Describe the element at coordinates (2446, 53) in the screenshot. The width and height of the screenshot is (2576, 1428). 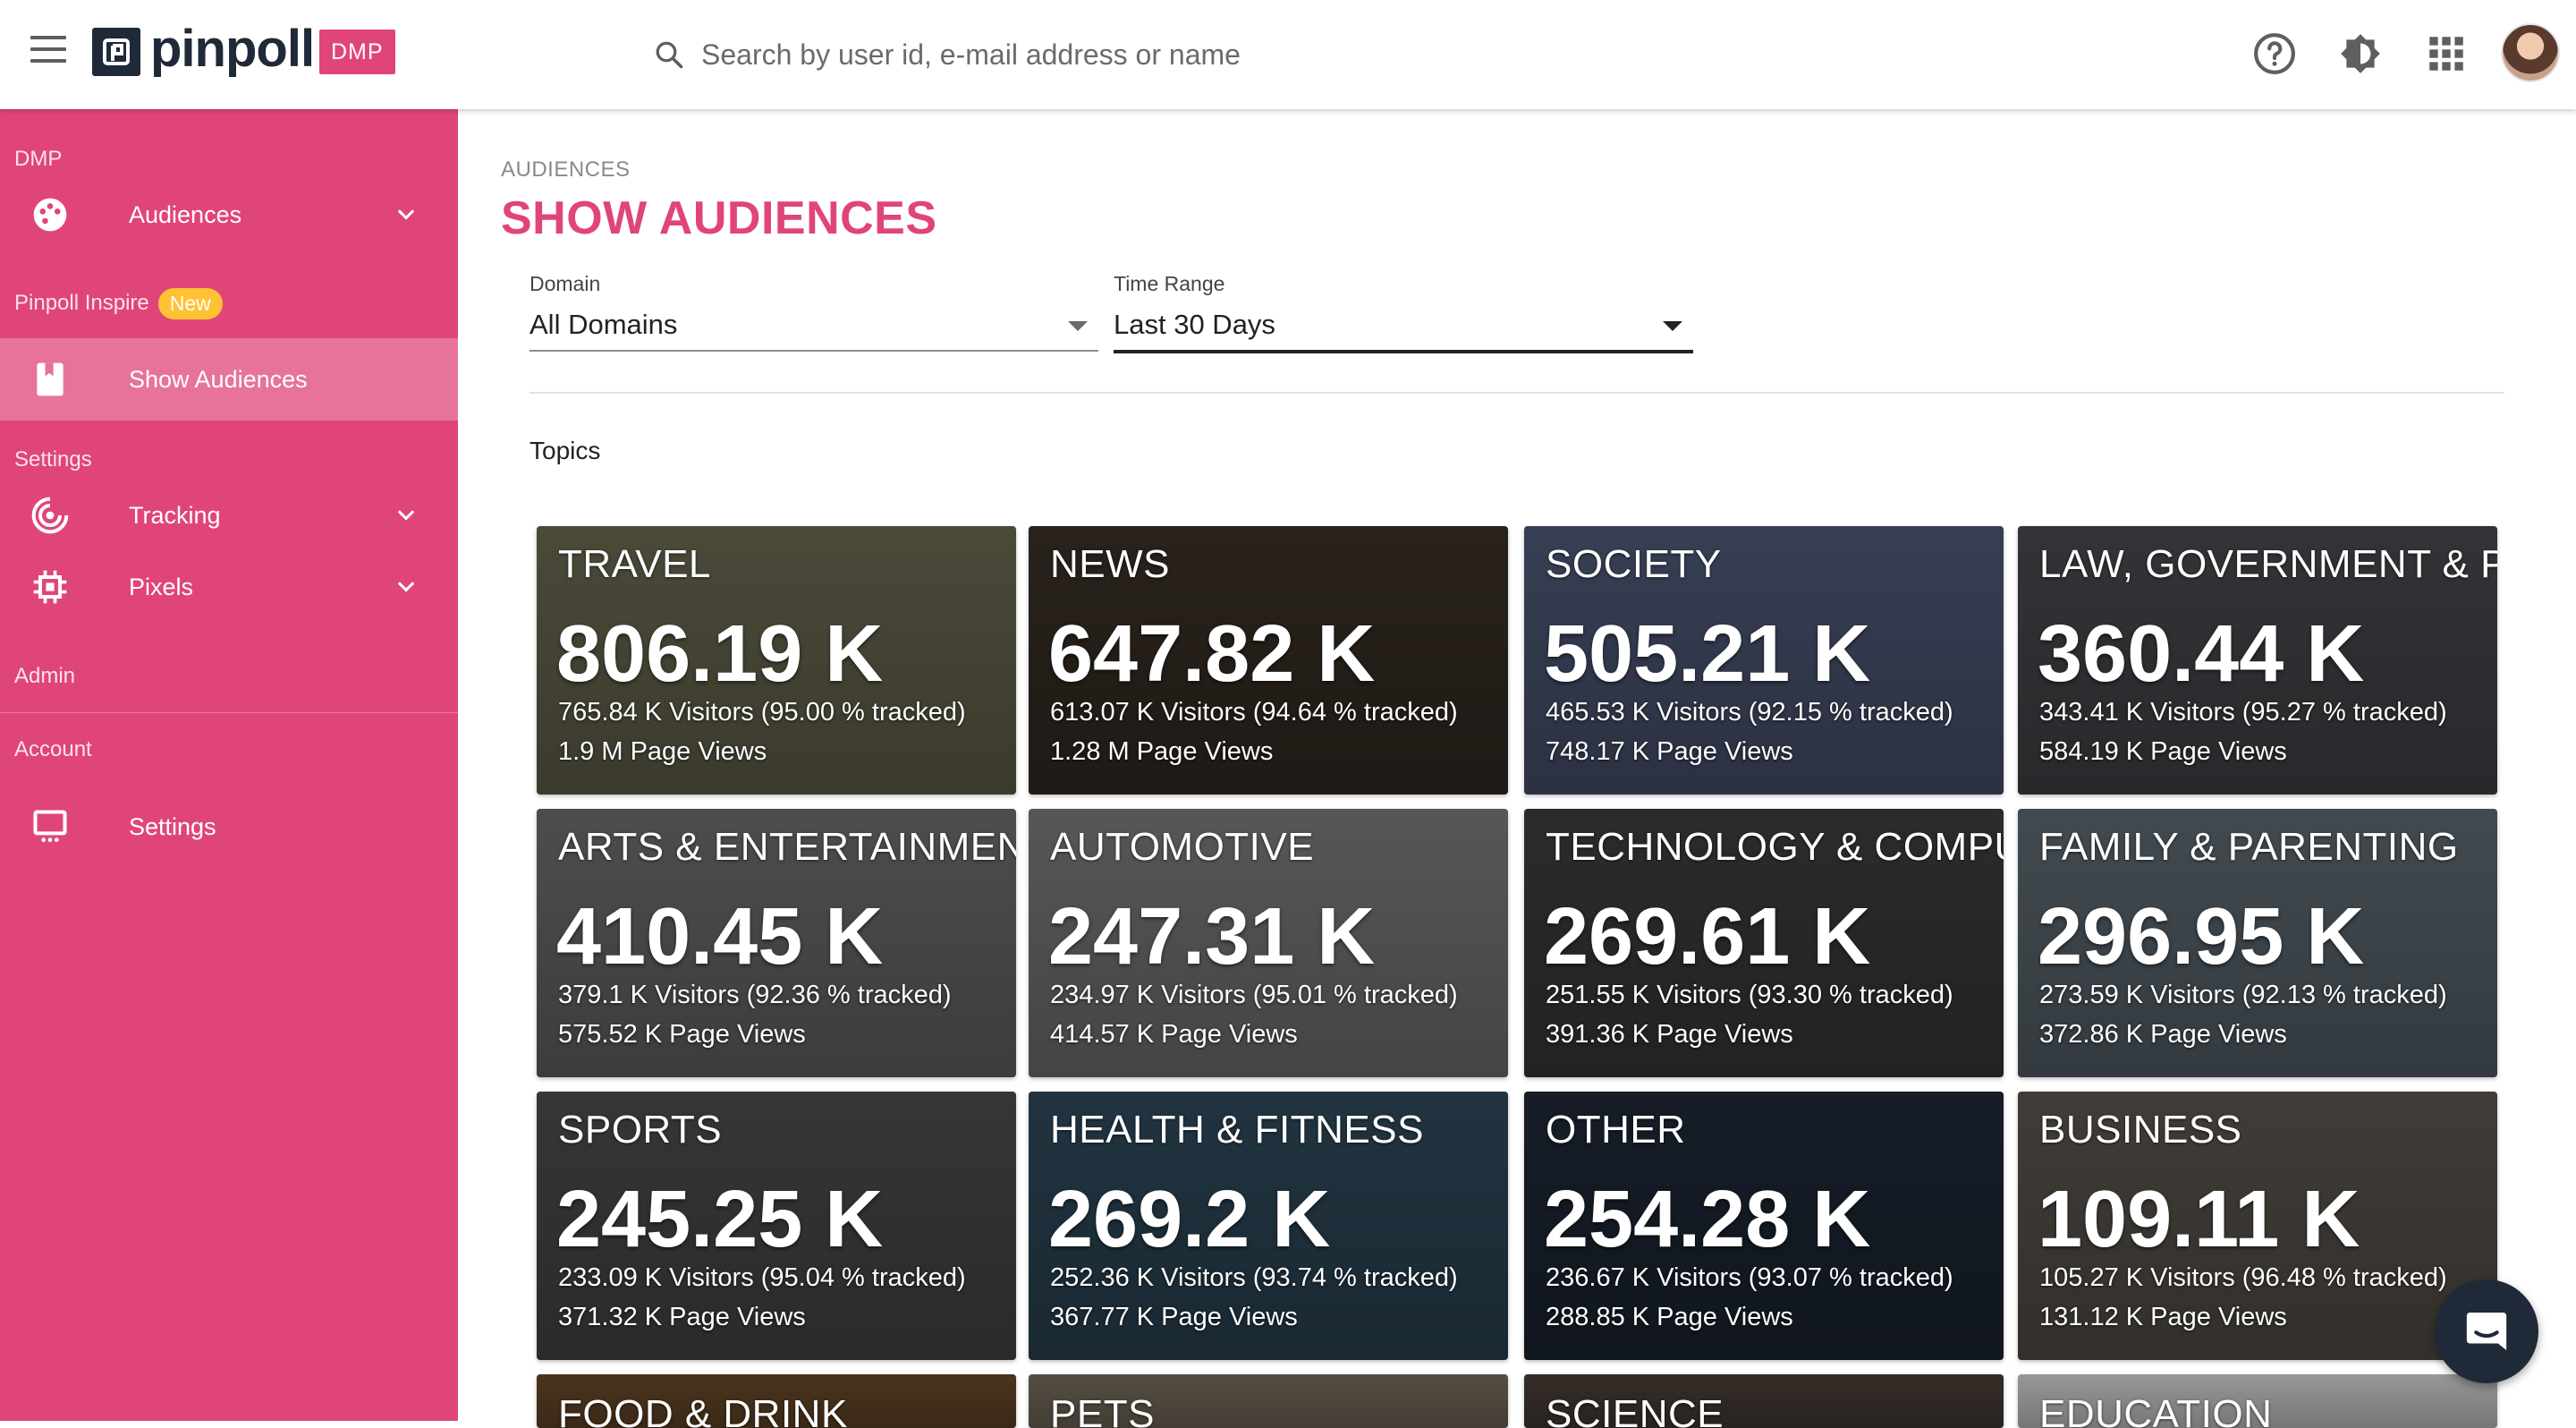
I see `apps-grid-icon` at that location.